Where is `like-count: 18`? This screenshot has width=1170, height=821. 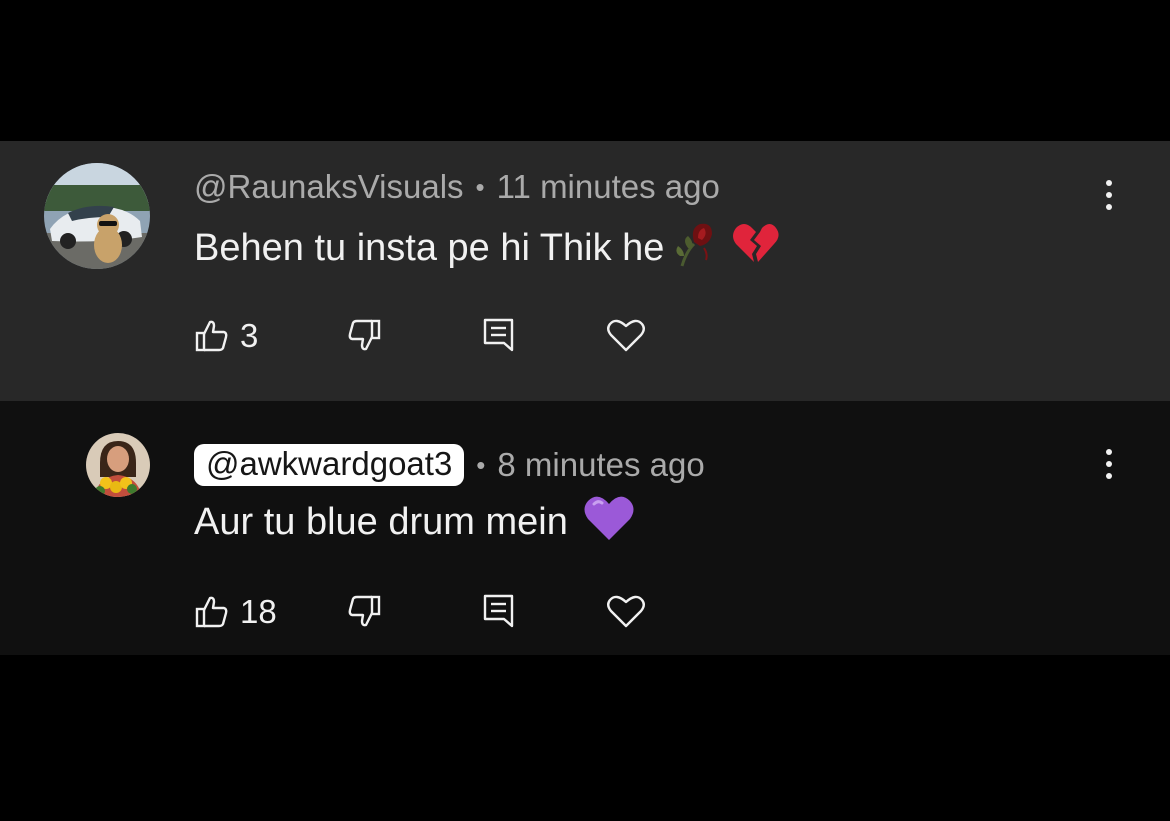
like-count: 18 is located at coordinates (258, 611).